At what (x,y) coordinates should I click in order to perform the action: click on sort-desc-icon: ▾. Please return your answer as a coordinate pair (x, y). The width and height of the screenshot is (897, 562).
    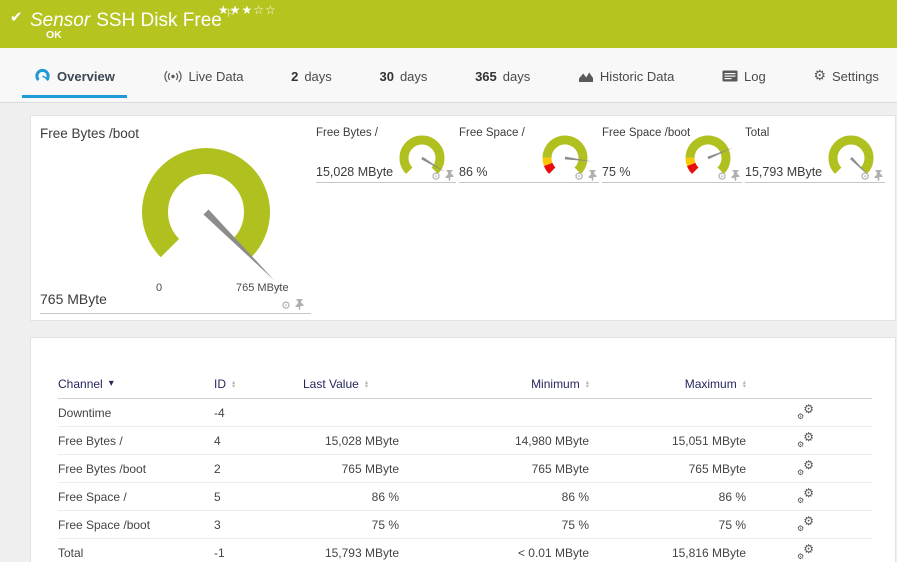
    Looking at the image, I should click on (111, 383).